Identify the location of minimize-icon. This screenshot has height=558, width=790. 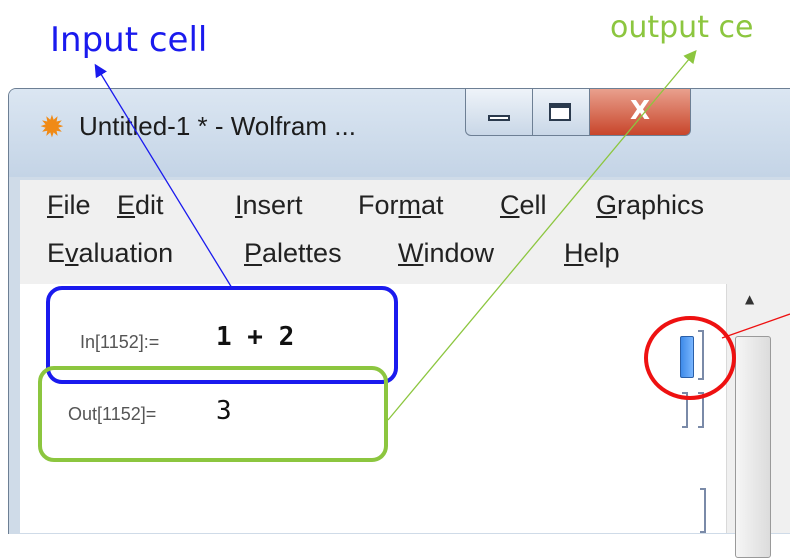
(499, 118).